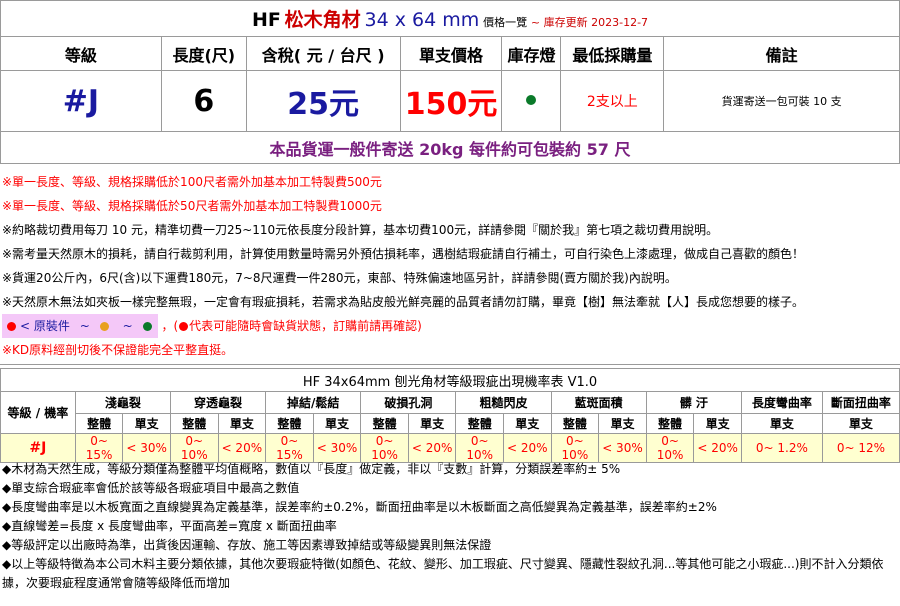 This screenshot has height=606, width=900. What do you see at coordinates (203, 101) in the screenshot?
I see `length-value: 6` at bounding box center [203, 101].